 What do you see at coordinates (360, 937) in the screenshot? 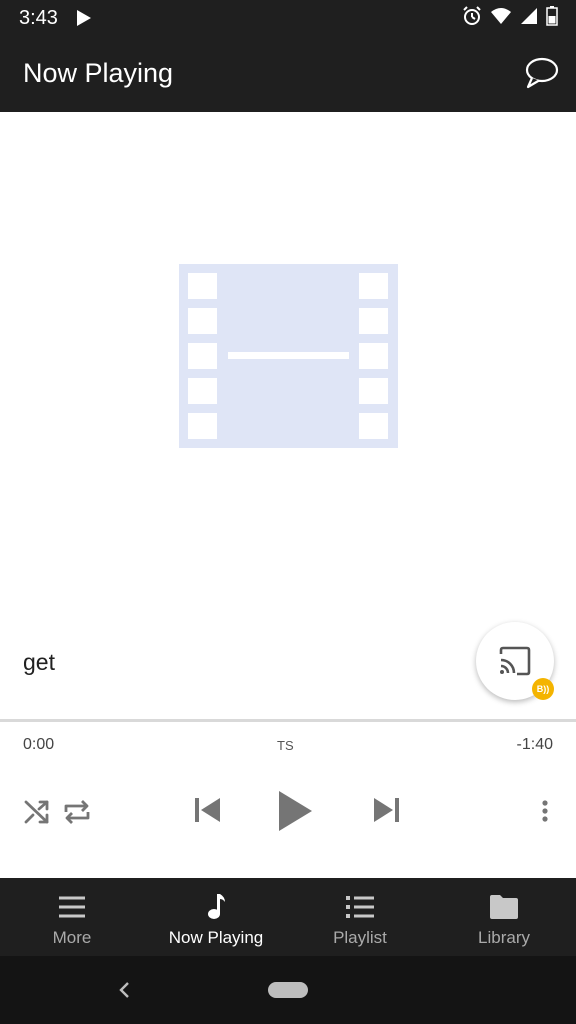
I see `nav-label-playlist: Playlist` at bounding box center [360, 937].